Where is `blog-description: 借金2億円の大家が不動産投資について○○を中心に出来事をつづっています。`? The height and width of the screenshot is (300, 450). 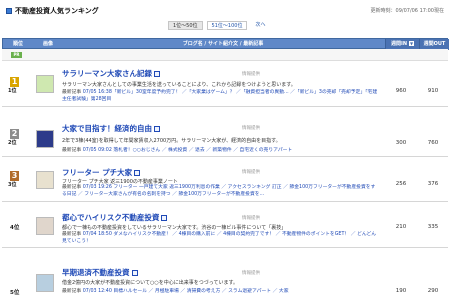 blog-description: 借金2億円の大家が不動産投資について○○を中心に出来事をつづっています。 is located at coordinates (150, 283).